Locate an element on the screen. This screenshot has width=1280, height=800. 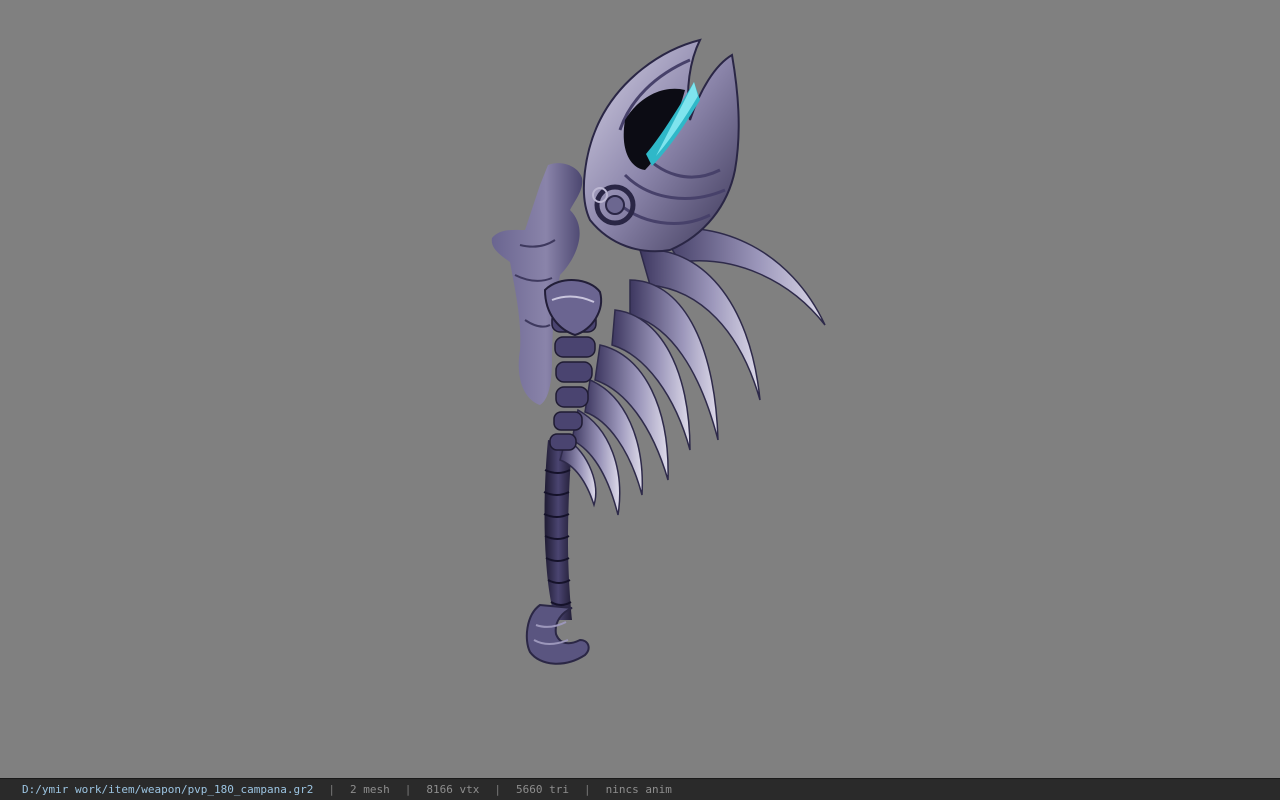
vertex-count: 8166 vtx is located at coordinates (453, 789).